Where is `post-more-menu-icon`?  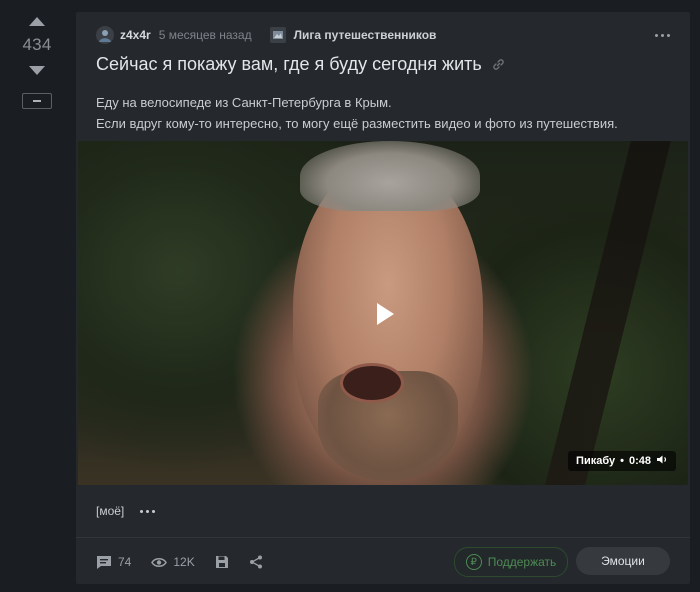
post-more-menu-icon is located at coordinates (662, 35).